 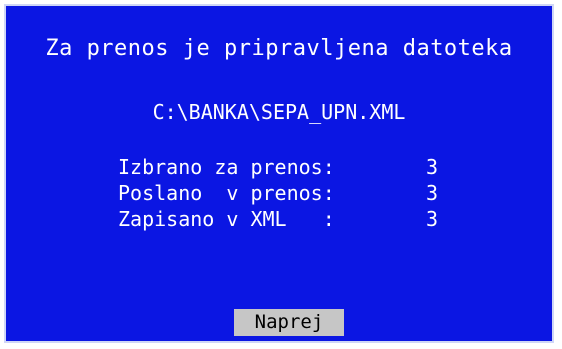 I want to click on file-path: C:\BANKA\SEPA_UPN.XML, so click(x=279, y=112).